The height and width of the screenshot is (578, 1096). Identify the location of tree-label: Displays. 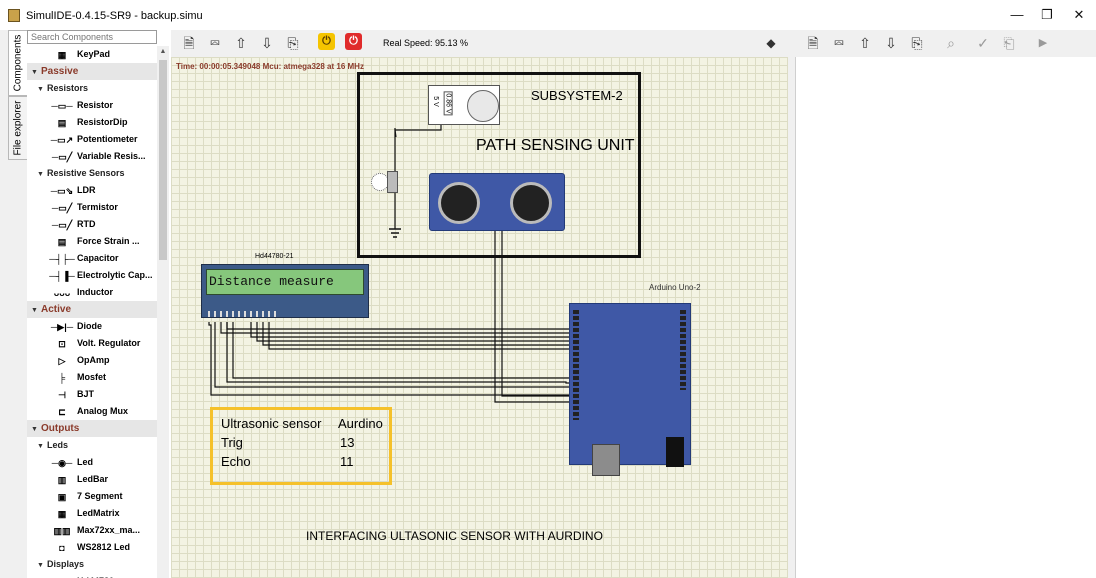
(66, 564).